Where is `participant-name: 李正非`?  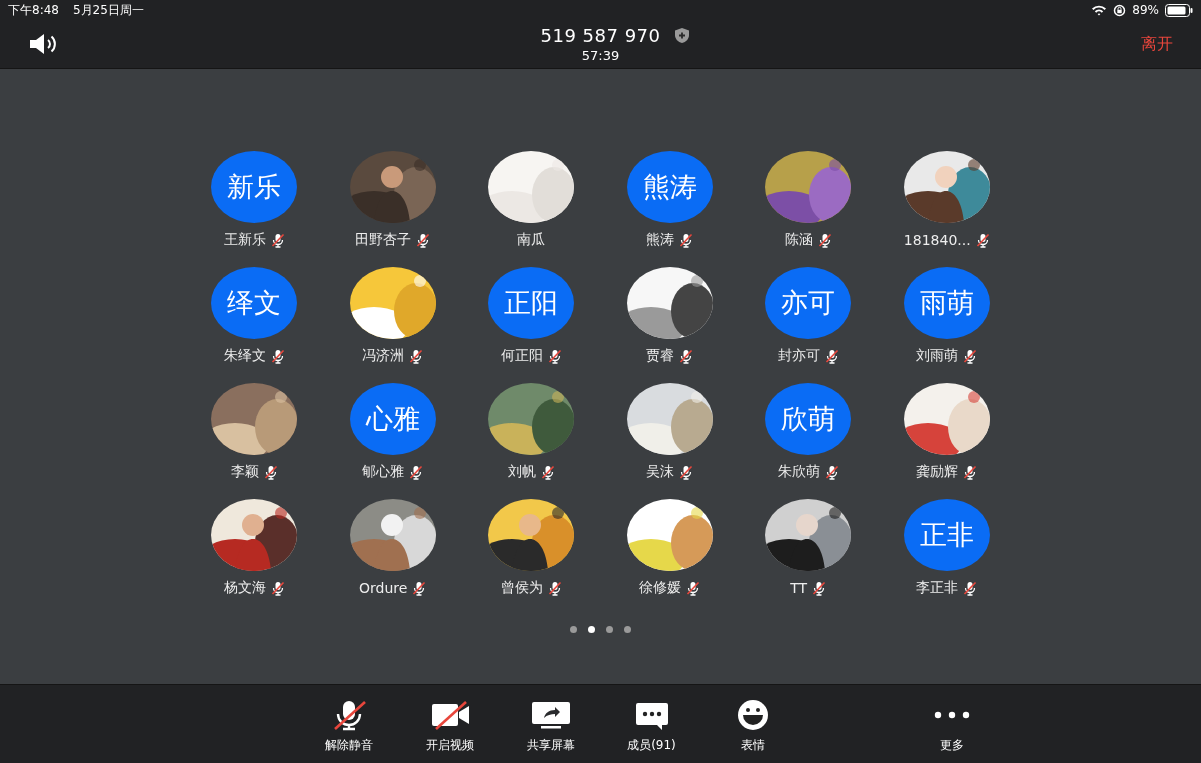
participant-name: 李正非 is located at coordinates (937, 588).